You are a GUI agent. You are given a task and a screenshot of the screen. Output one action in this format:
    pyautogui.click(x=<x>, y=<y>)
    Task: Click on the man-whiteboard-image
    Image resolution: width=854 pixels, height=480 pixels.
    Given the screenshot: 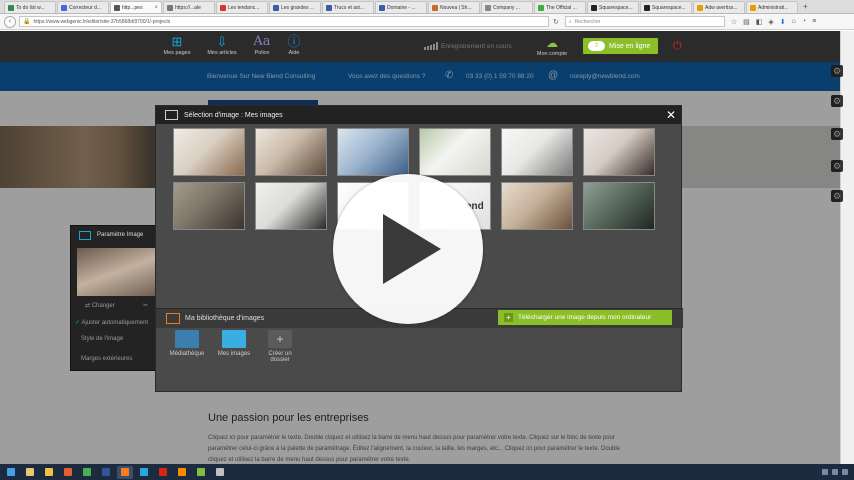 What is the action you would take?
    pyautogui.click(x=291, y=206)
    